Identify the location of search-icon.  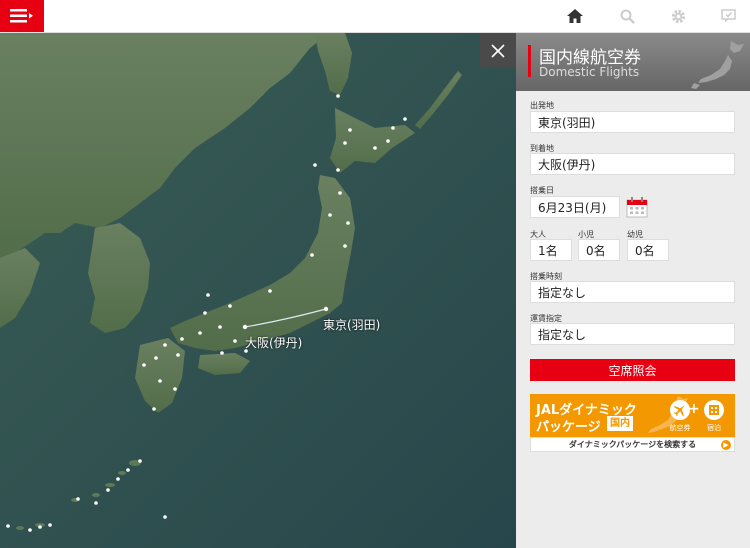
(627, 16).